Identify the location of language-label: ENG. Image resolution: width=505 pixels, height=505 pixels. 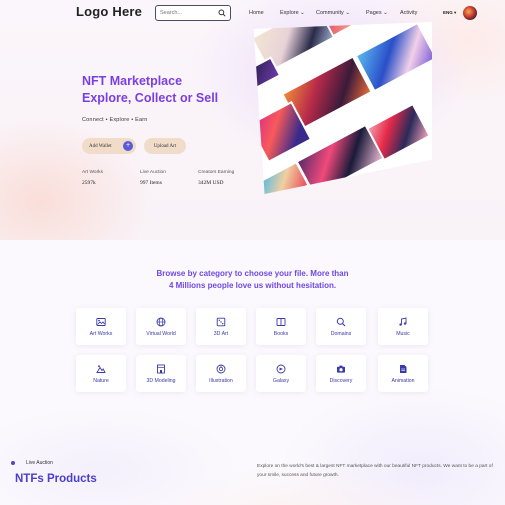
(448, 12).